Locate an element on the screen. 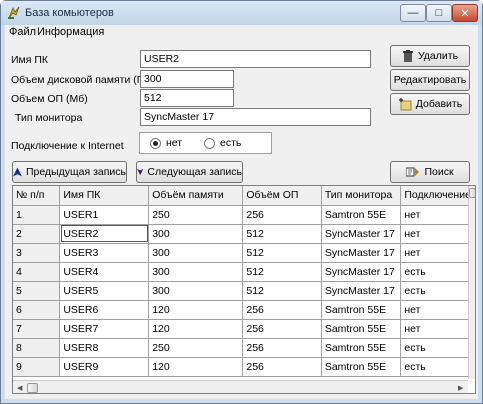  cell-name: USER2 is located at coordinates (104, 234).